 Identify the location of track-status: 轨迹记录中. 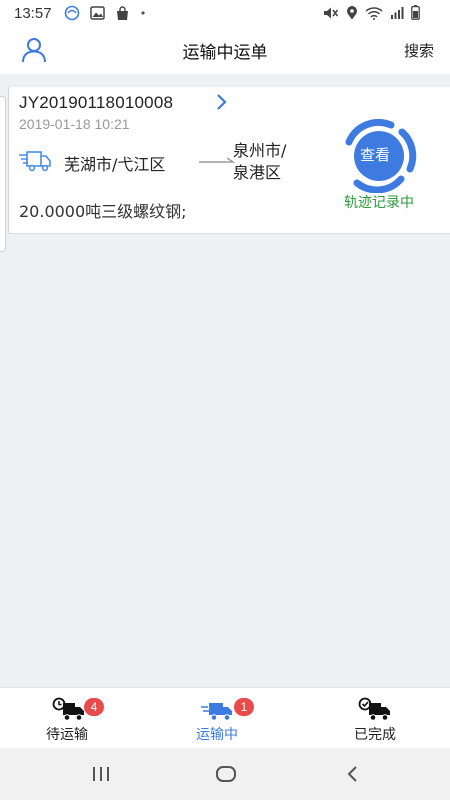
(379, 203).